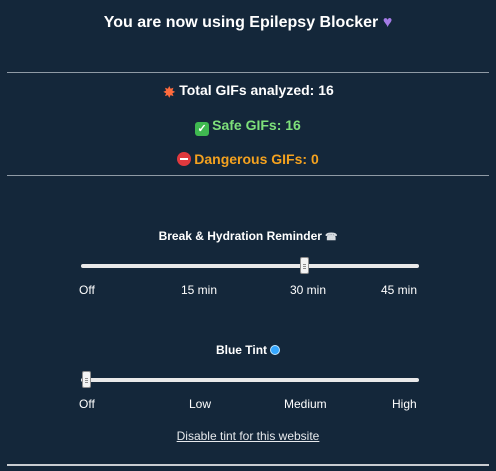 The height and width of the screenshot is (471, 496). Describe the element at coordinates (275, 350) in the screenshot. I see `droplet-icon` at that location.